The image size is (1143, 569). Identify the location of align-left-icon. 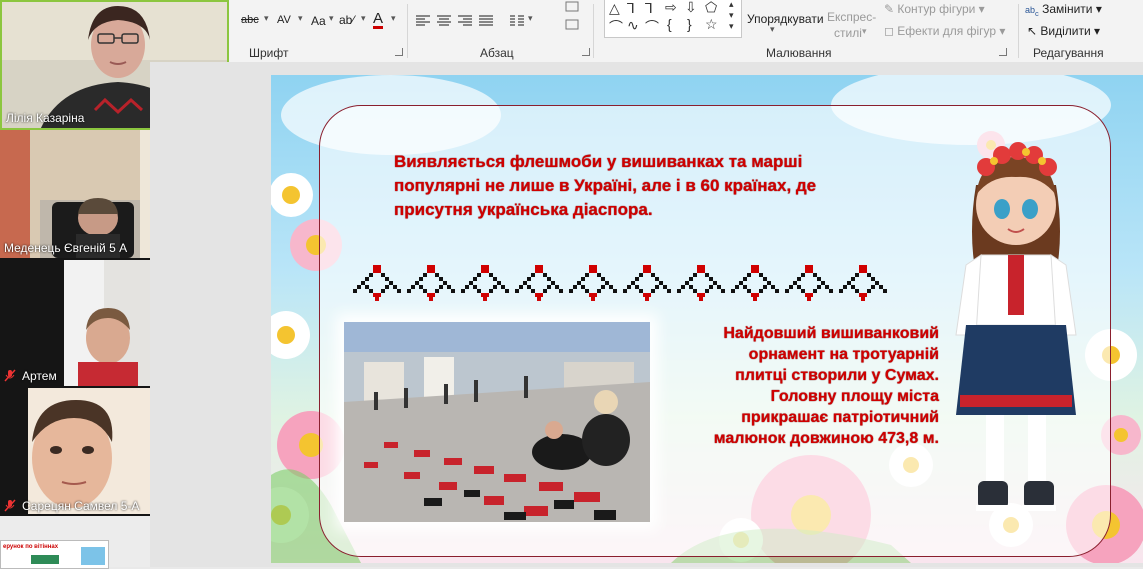
(423, 21).